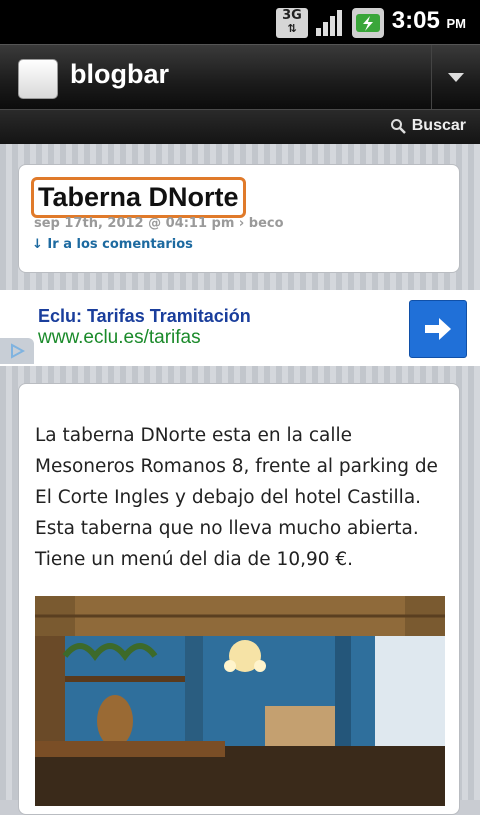  Describe the element at coordinates (240, 76) in the screenshot. I see `app-bar: blogbar` at that location.